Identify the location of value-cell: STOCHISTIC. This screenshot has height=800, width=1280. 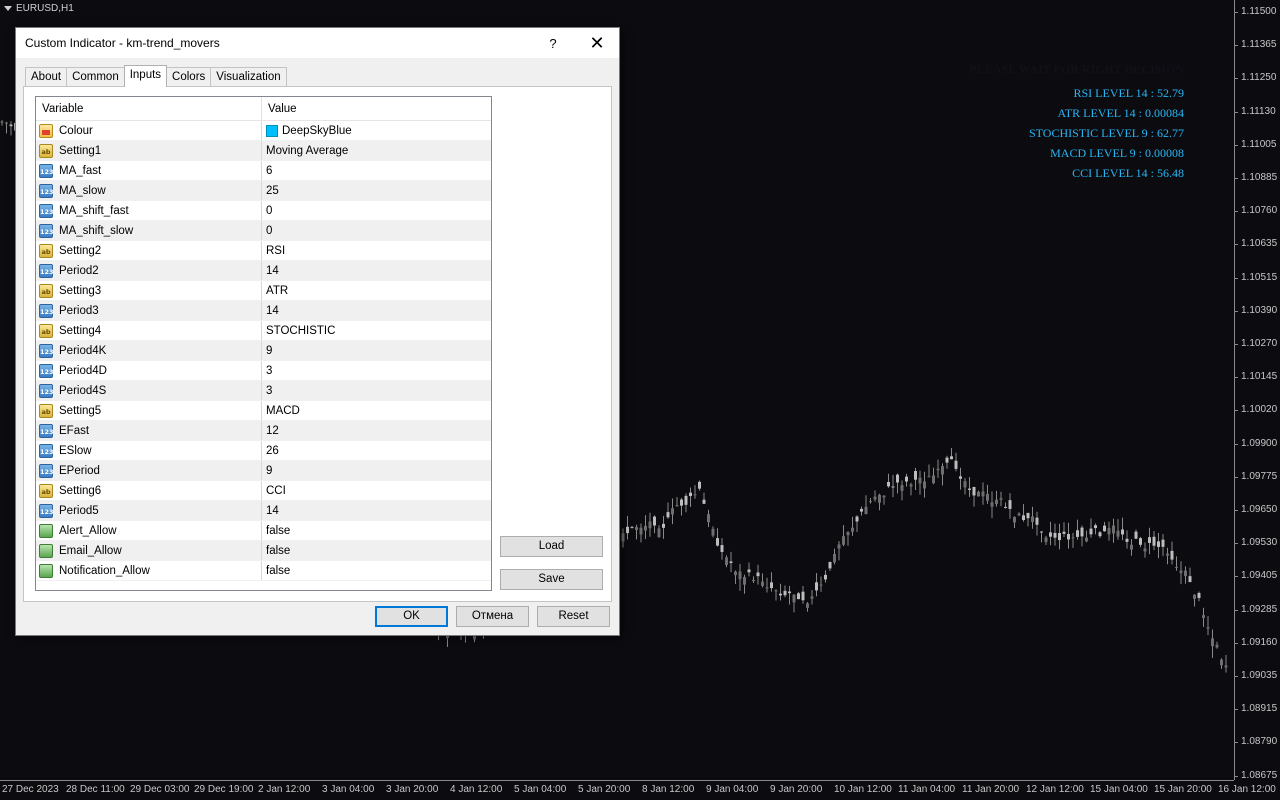
(376, 330).